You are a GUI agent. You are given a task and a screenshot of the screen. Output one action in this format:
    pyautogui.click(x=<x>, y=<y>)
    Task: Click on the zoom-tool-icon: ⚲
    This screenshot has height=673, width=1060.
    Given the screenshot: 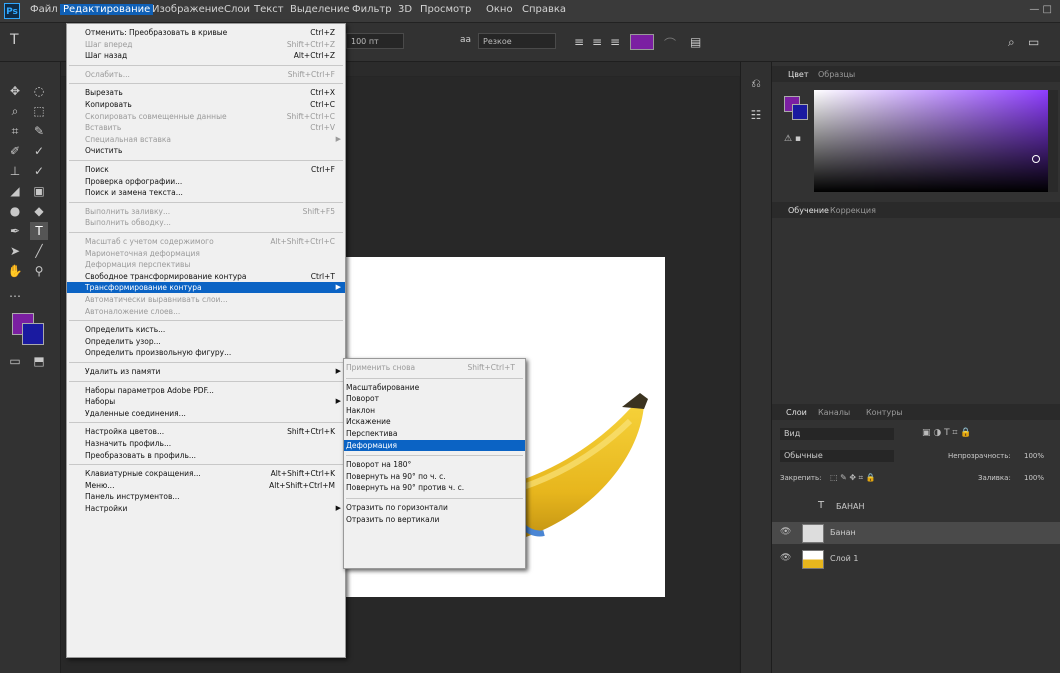 What is the action you would take?
    pyautogui.click(x=39, y=271)
    